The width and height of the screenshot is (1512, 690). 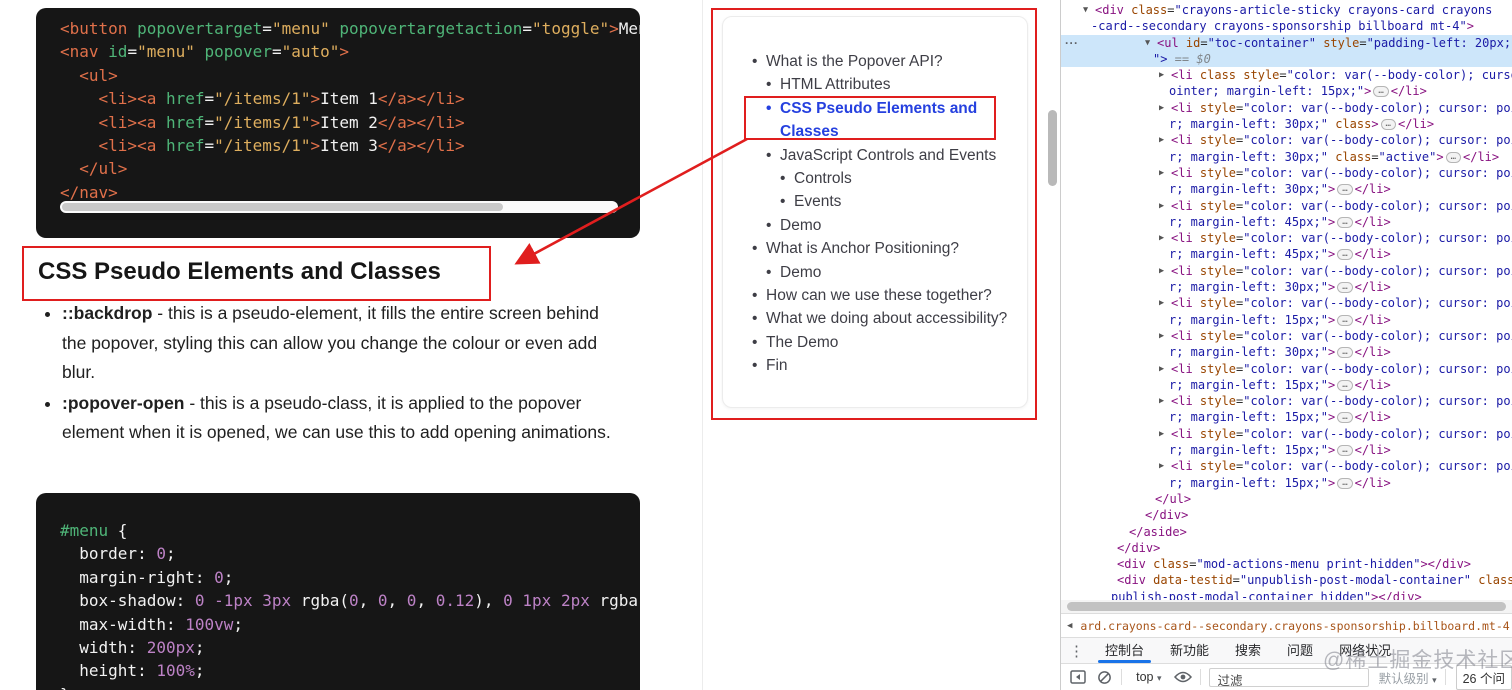 What do you see at coordinates (103, 169) in the screenshot?
I see `code-line: </ul>` at bounding box center [103, 169].